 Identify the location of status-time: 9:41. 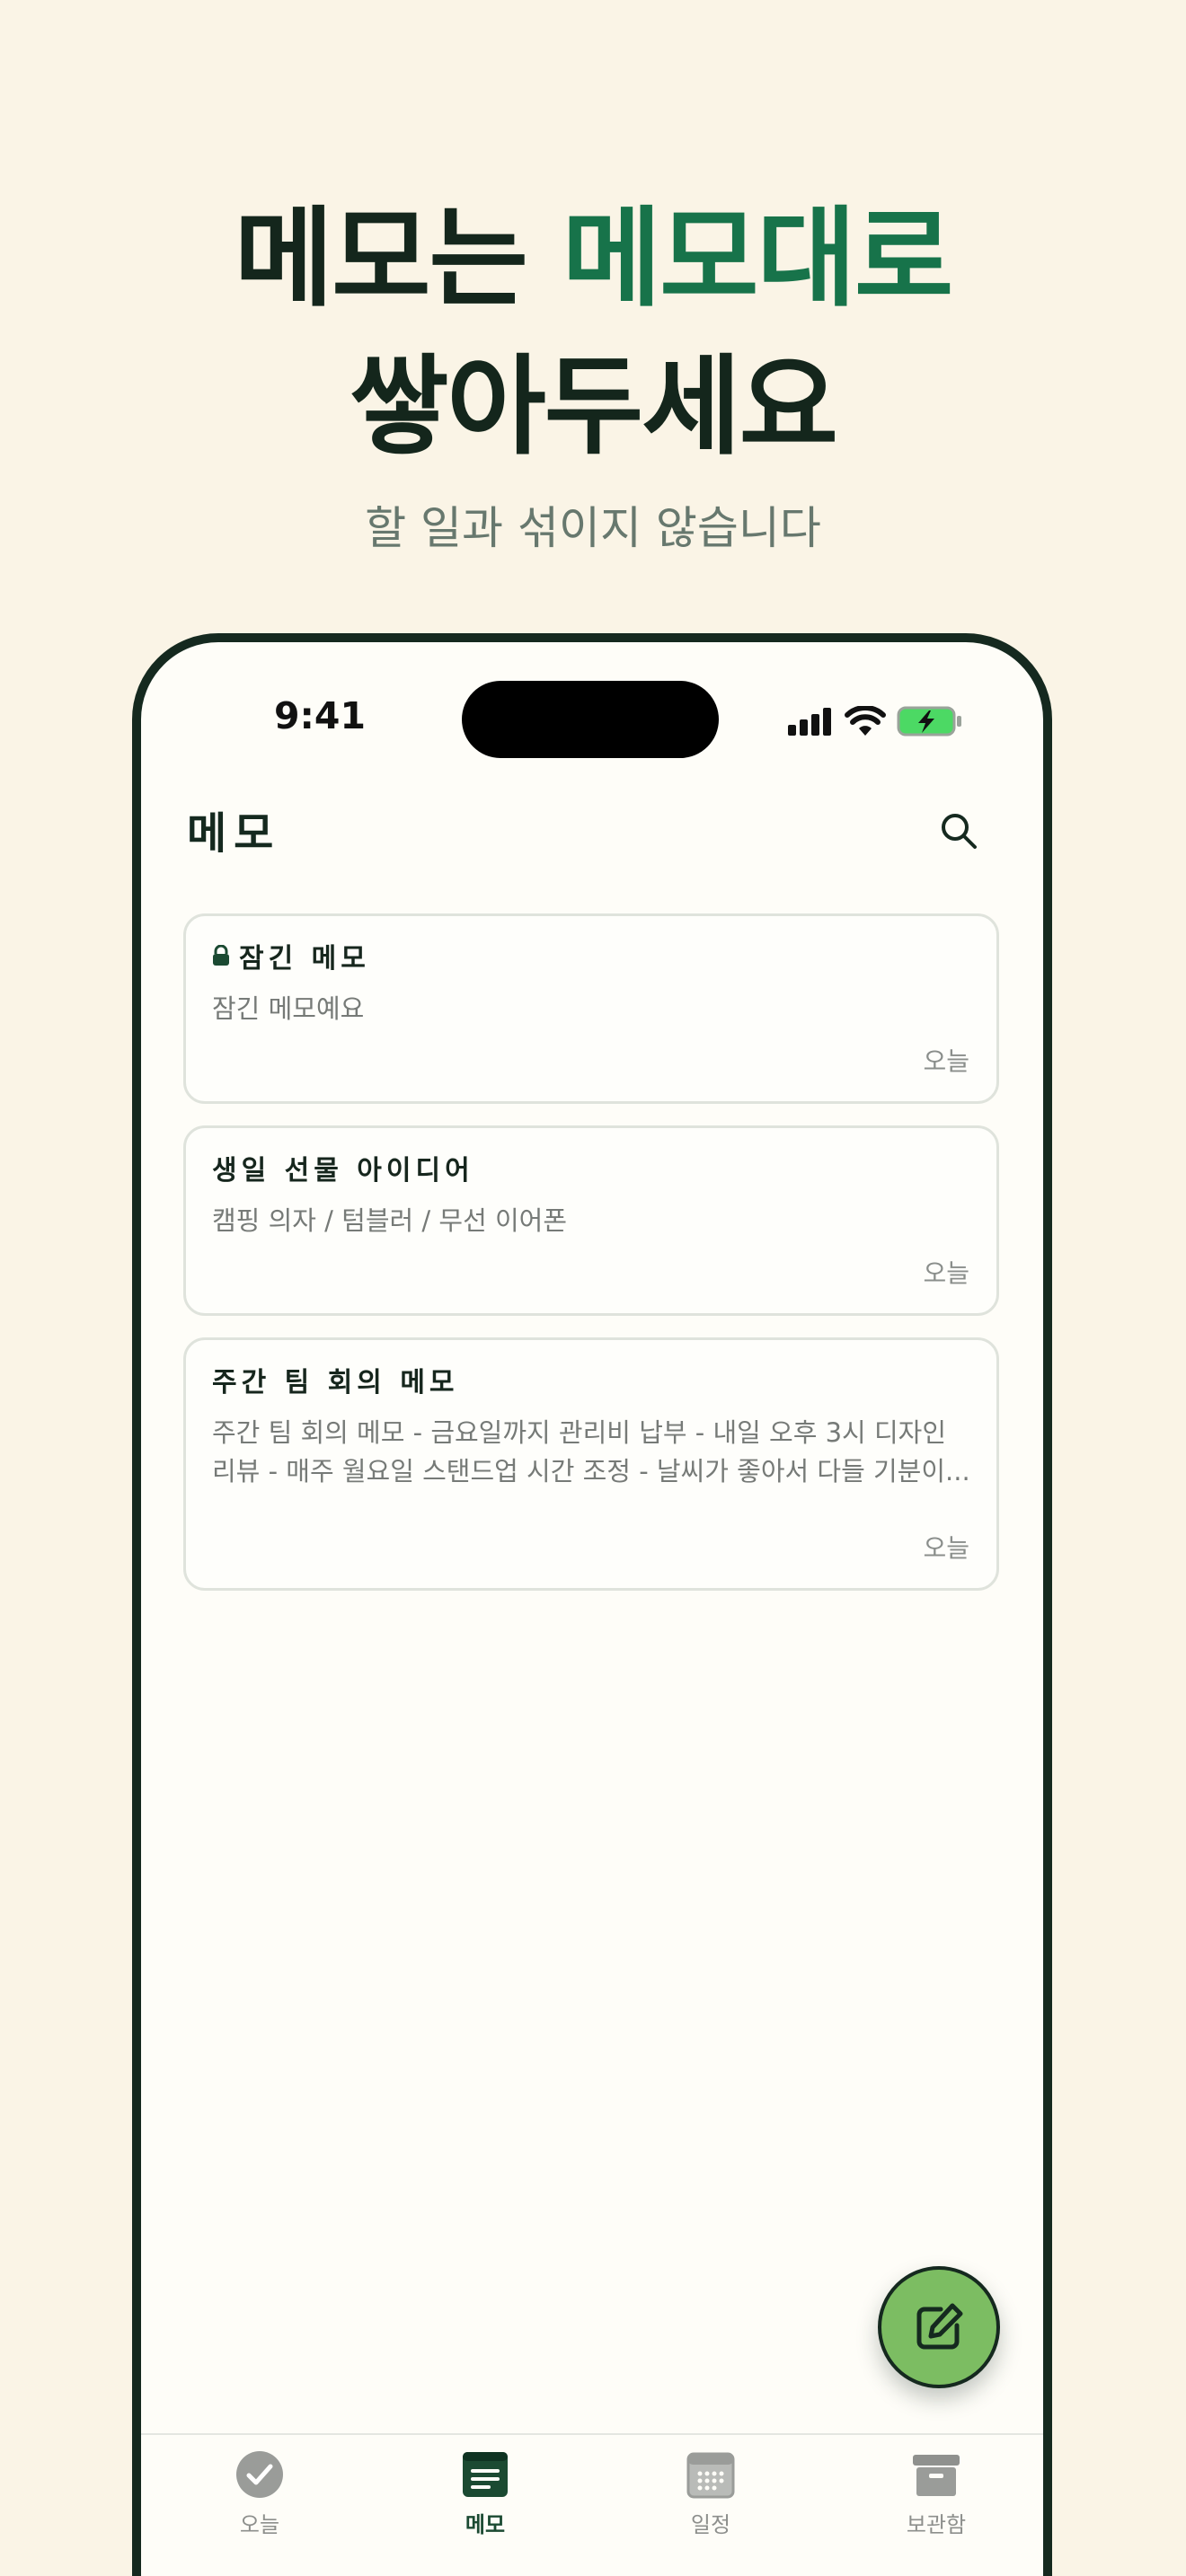
(320, 715).